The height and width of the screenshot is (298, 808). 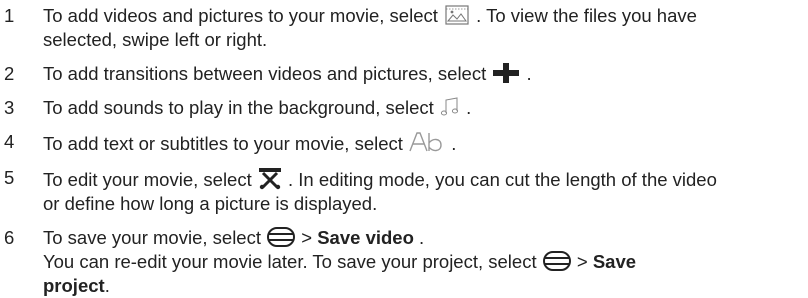 What do you see at coordinates (427, 142) in the screenshot?
I see `text-ab-icon` at bounding box center [427, 142].